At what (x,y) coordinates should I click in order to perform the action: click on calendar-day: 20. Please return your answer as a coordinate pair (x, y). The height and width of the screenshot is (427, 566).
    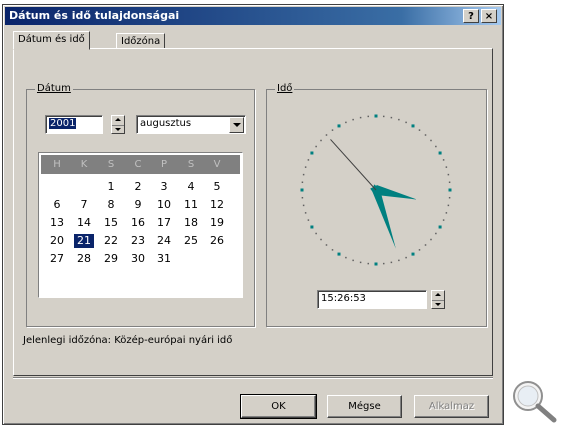
    Looking at the image, I should click on (57, 241).